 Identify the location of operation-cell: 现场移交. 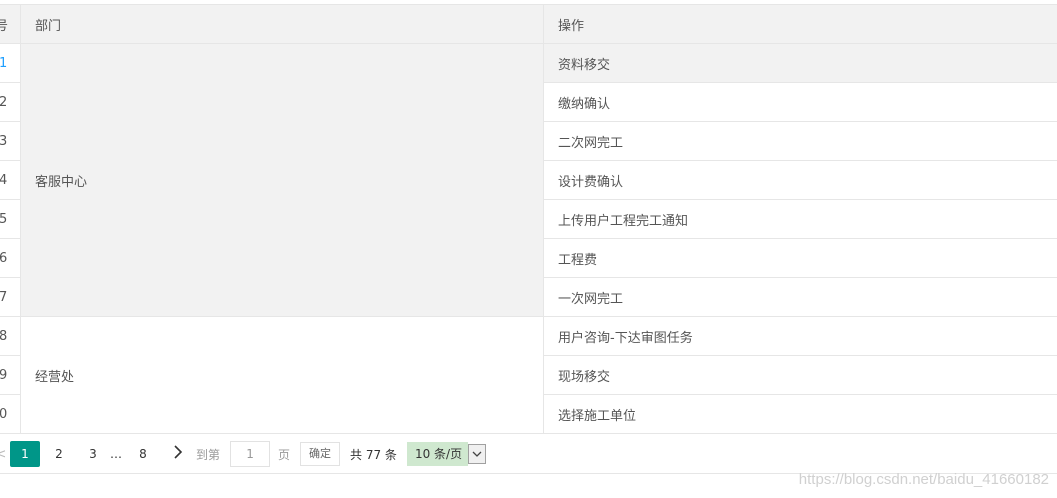
(800, 375).